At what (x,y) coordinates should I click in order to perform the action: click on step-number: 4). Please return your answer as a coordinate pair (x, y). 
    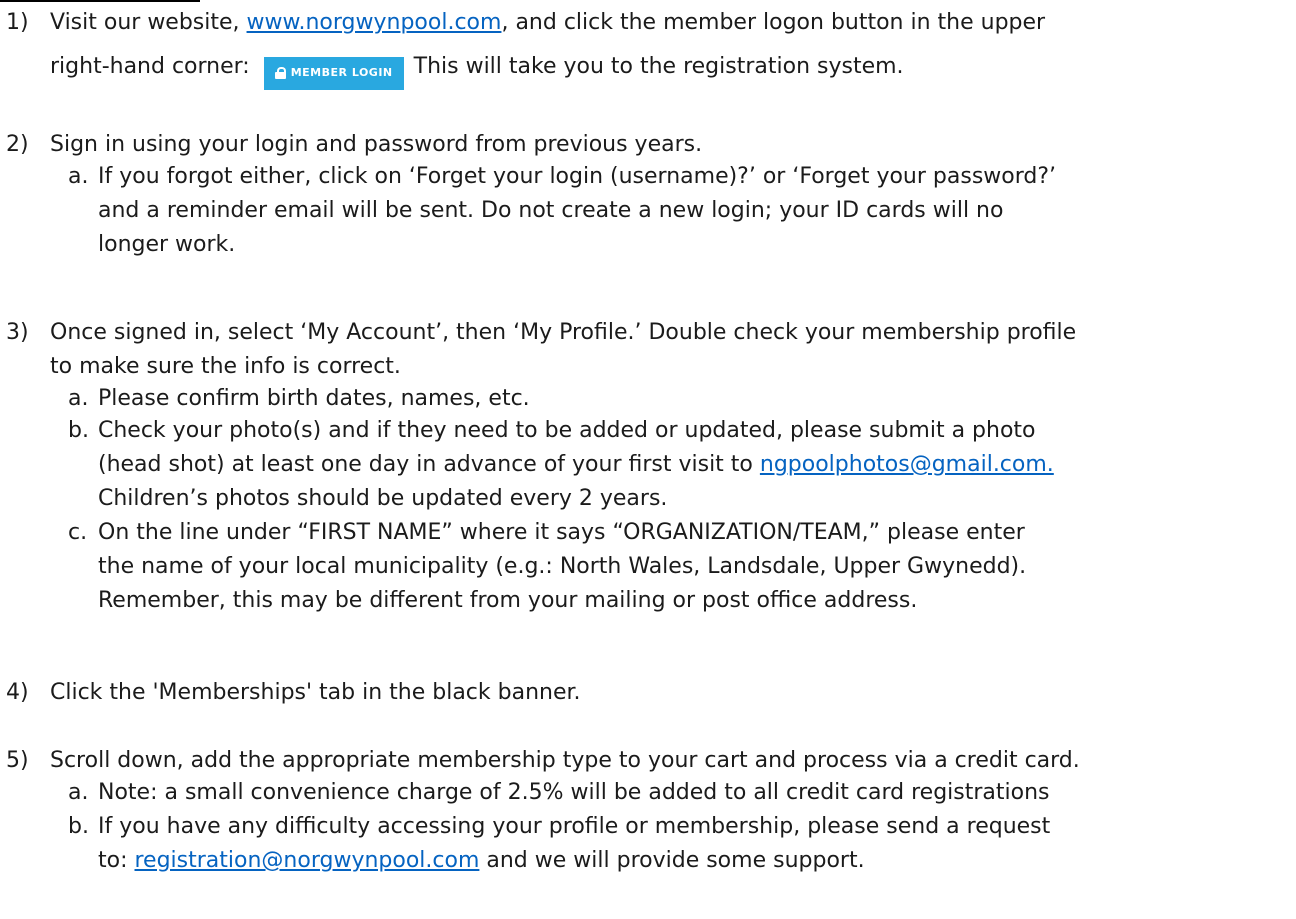
    Looking at the image, I should click on (17, 692).